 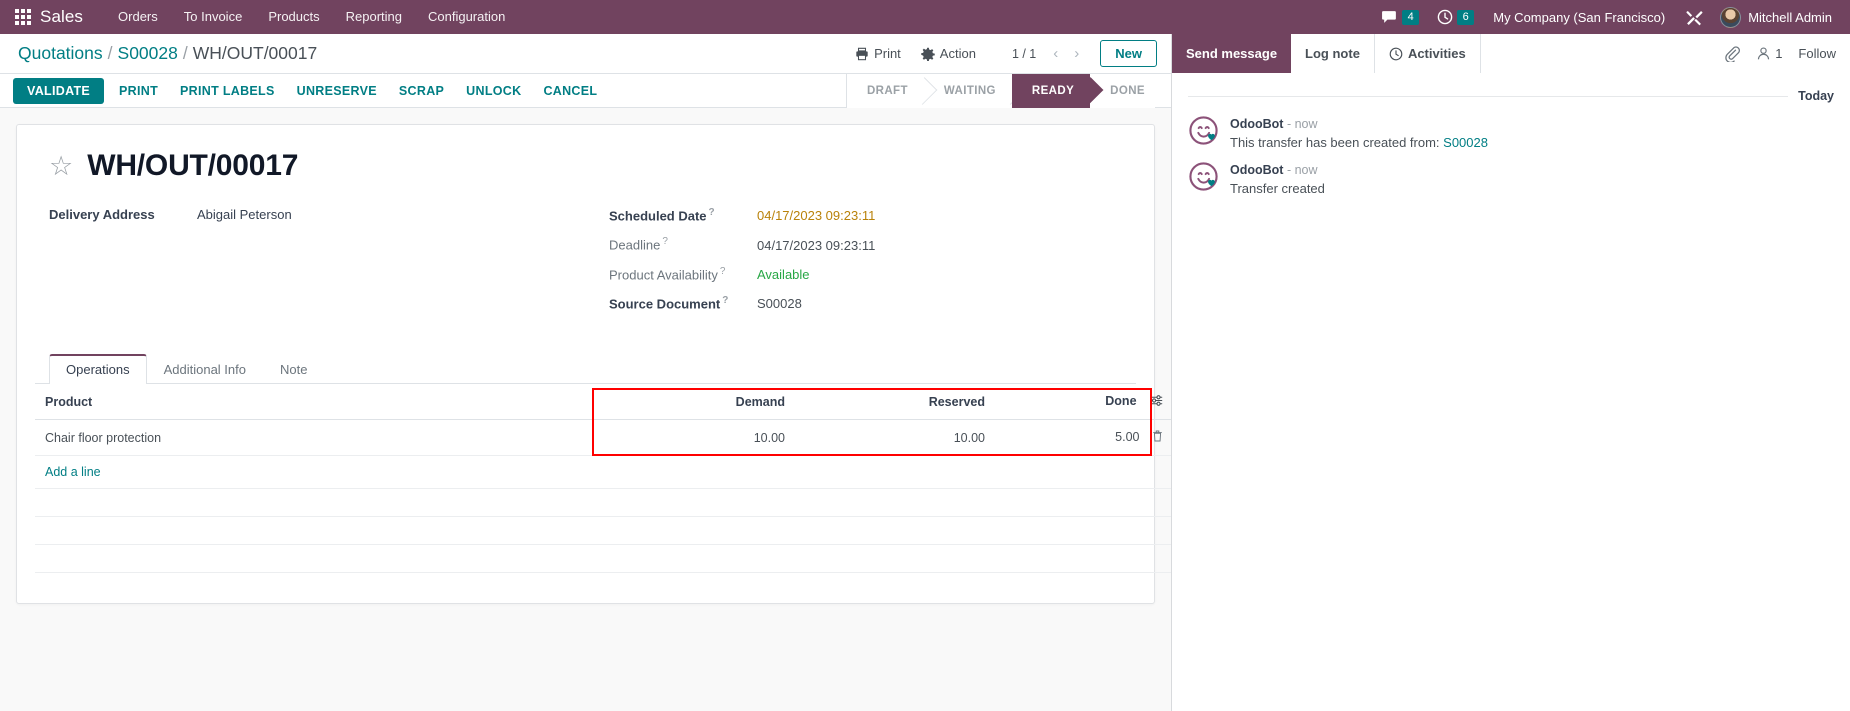 I want to click on user-menu: Mitchell Admin, so click(x=1777, y=17).